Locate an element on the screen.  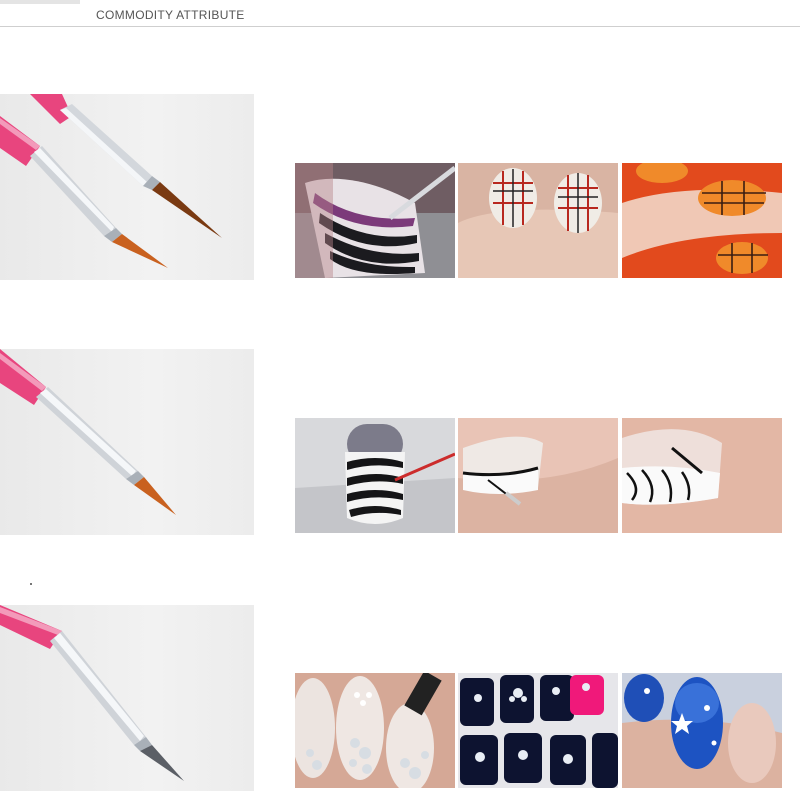
example-rhinestone-nail-art is located at coordinates (375, 730).